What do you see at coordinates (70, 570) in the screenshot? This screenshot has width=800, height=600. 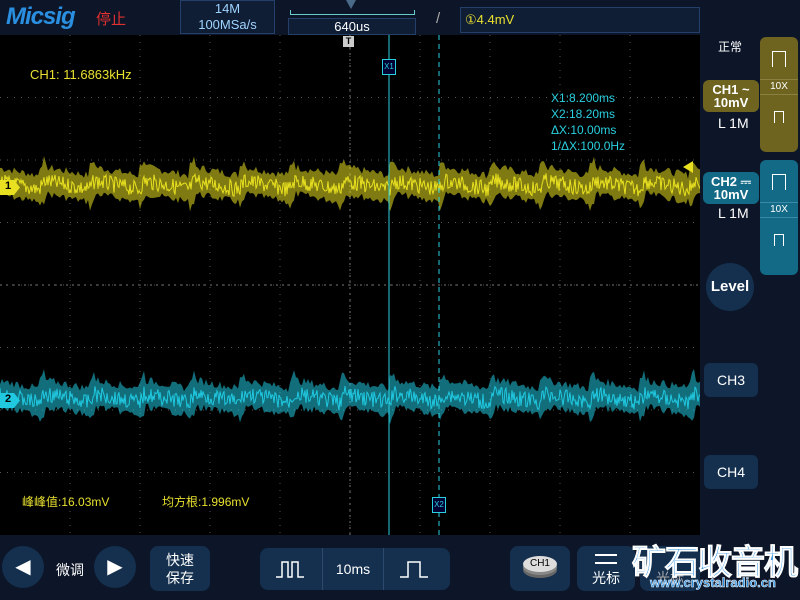 I see `fine-adjust-label: 微调` at bounding box center [70, 570].